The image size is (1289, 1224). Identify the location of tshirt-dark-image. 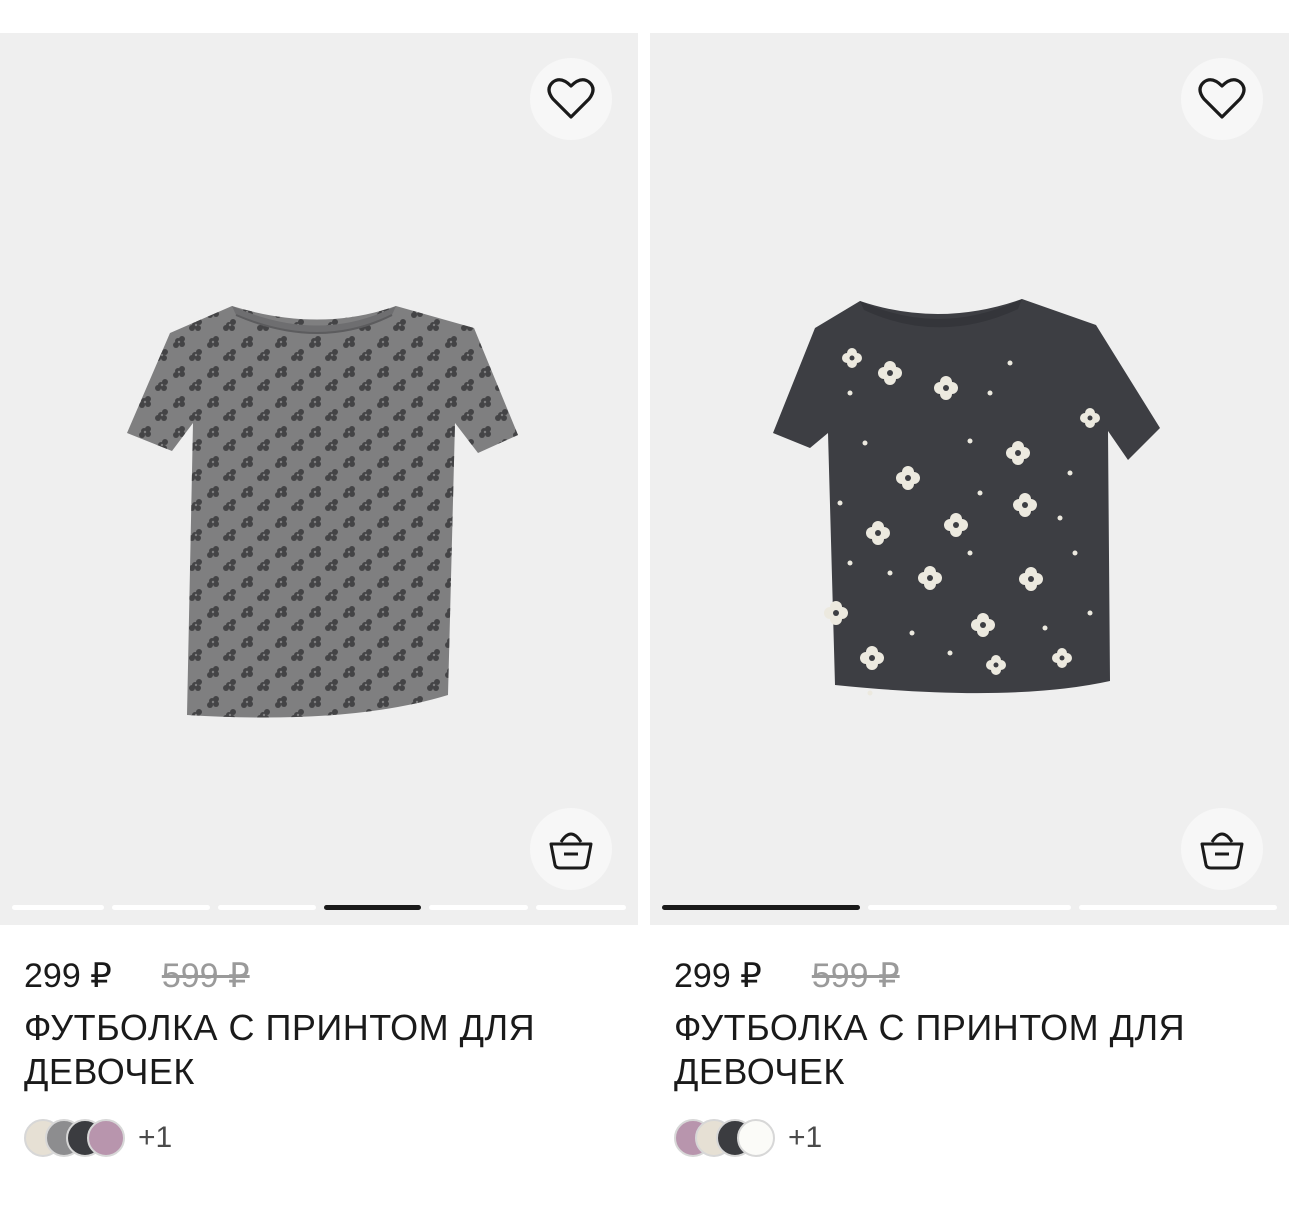
(966, 497).